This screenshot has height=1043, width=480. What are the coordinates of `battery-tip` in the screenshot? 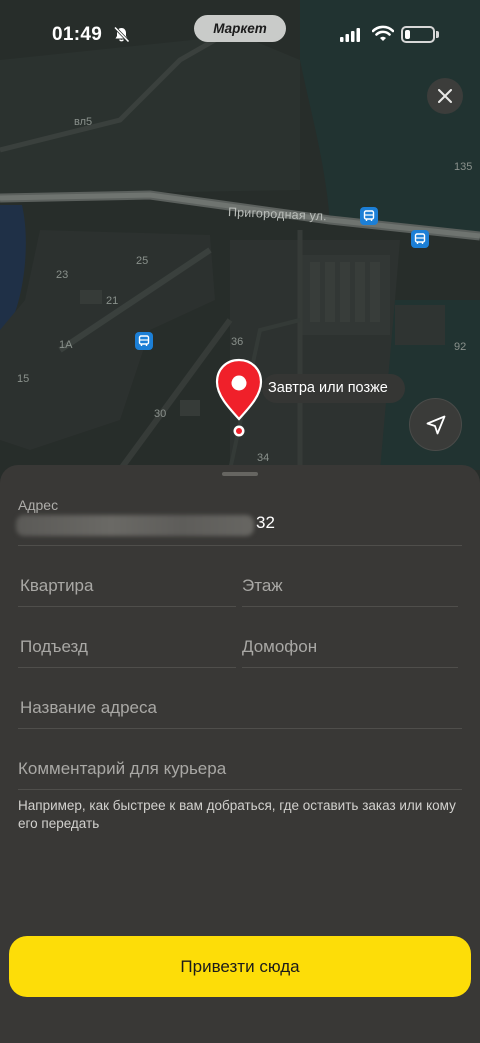 It's located at (437, 34).